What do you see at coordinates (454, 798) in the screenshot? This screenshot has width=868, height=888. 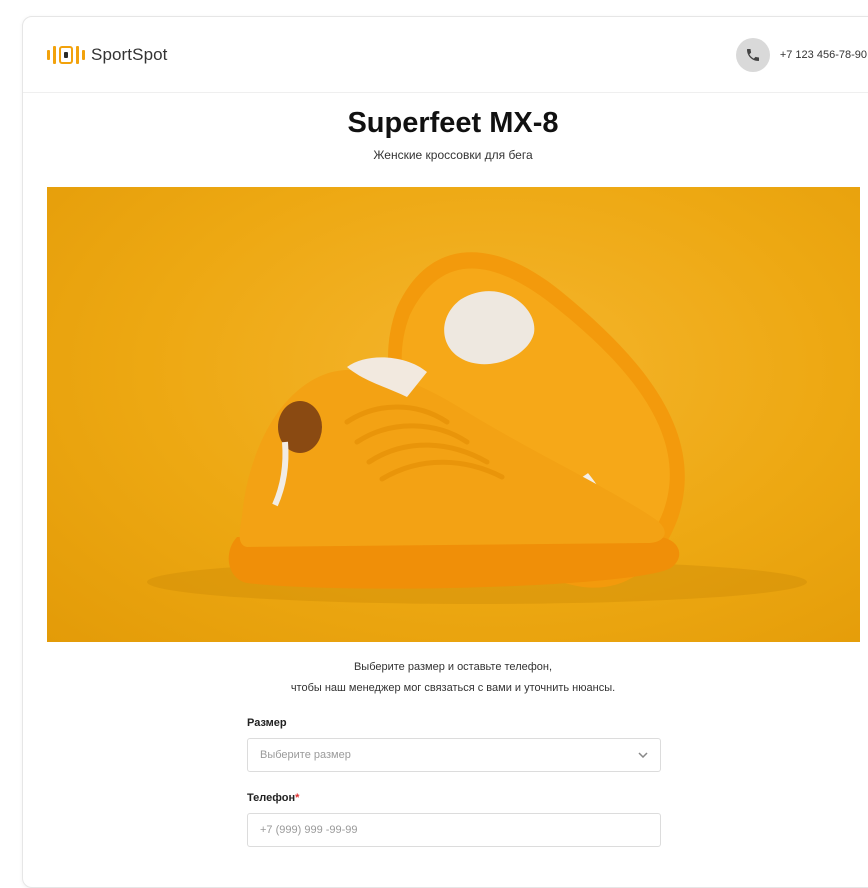 I see `phone-label: Телефон*` at bounding box center [454, 798].